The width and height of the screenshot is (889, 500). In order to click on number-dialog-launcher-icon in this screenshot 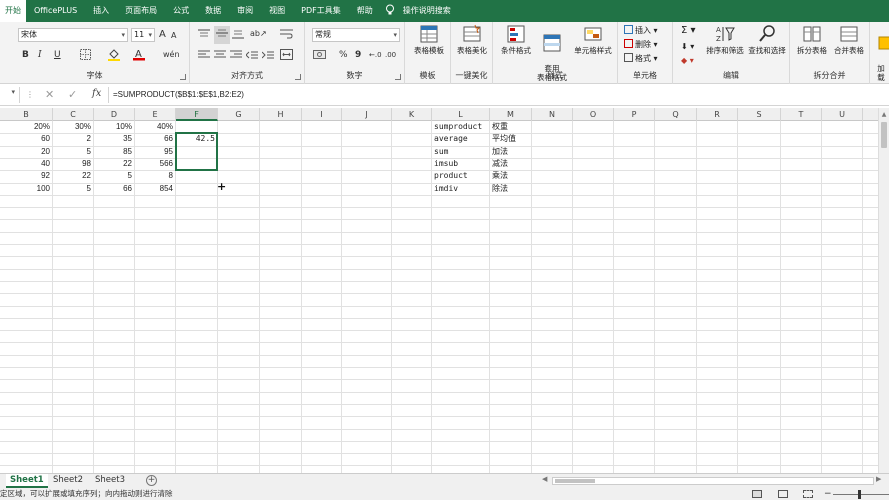, I will do `click(398, 77)`.